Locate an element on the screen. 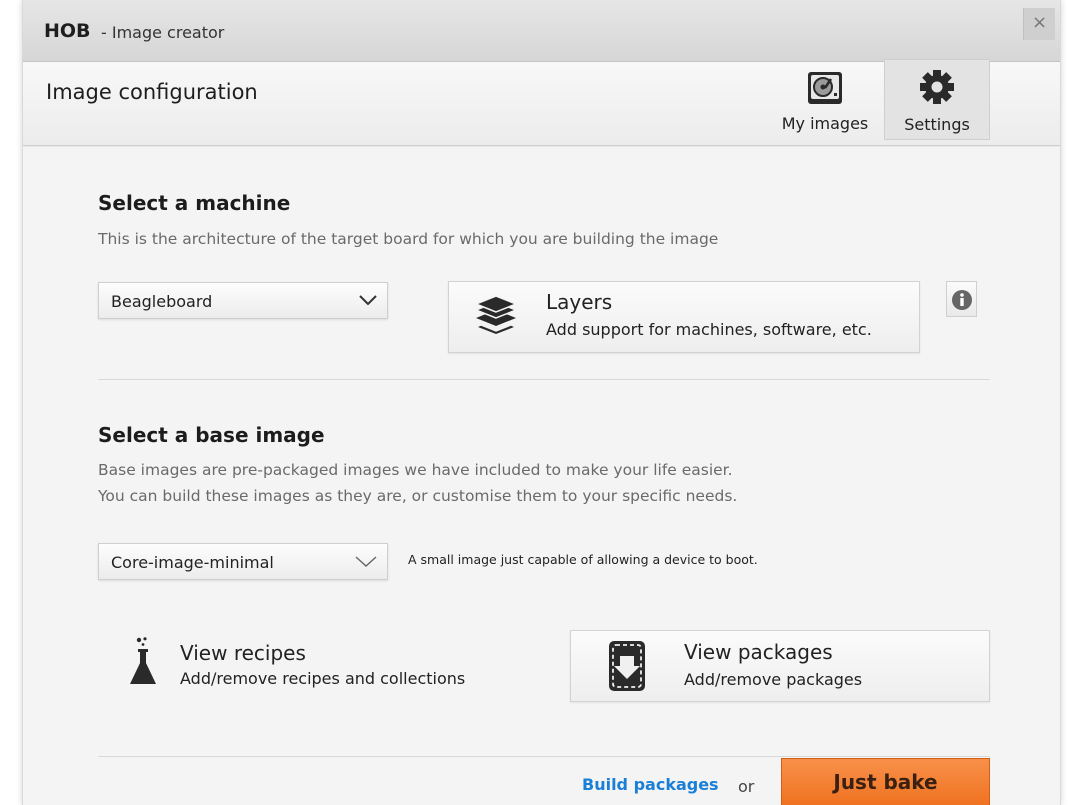  title-bar: HOB - Image creator × is located at coordinates (541, 31).